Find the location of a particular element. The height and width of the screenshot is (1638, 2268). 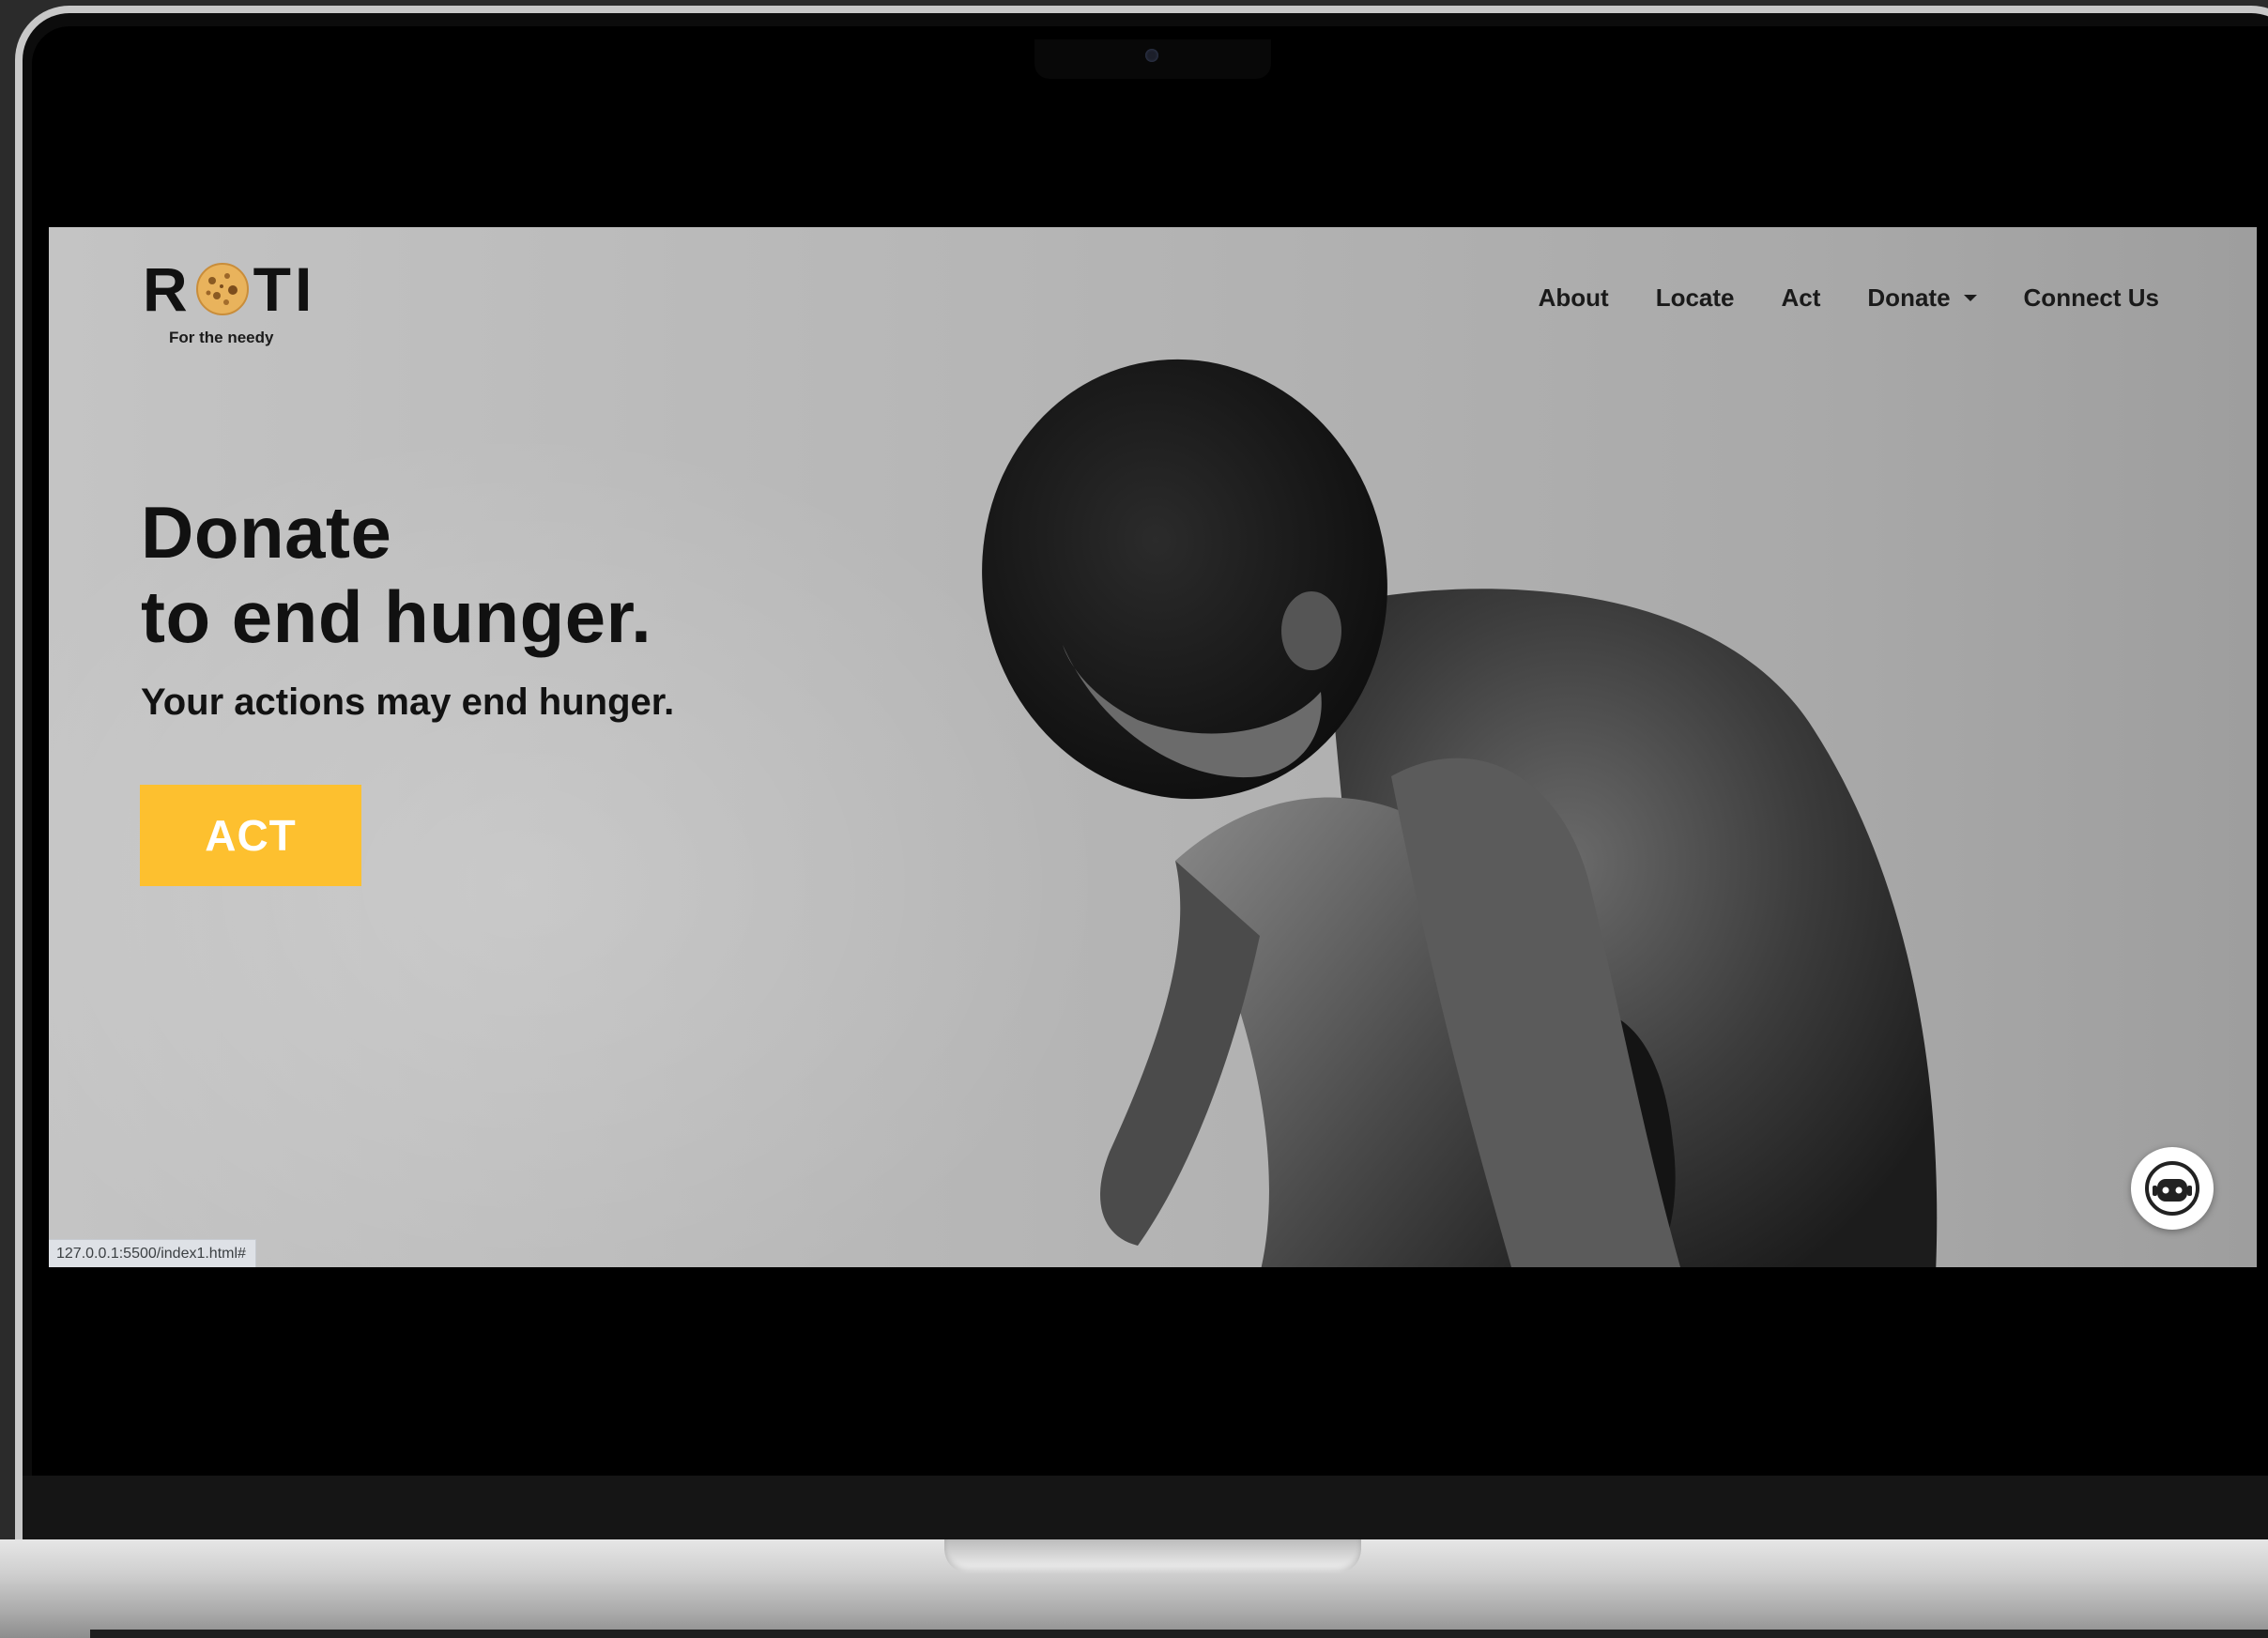

chatbot-button is located at coordinates (2172, 1188).